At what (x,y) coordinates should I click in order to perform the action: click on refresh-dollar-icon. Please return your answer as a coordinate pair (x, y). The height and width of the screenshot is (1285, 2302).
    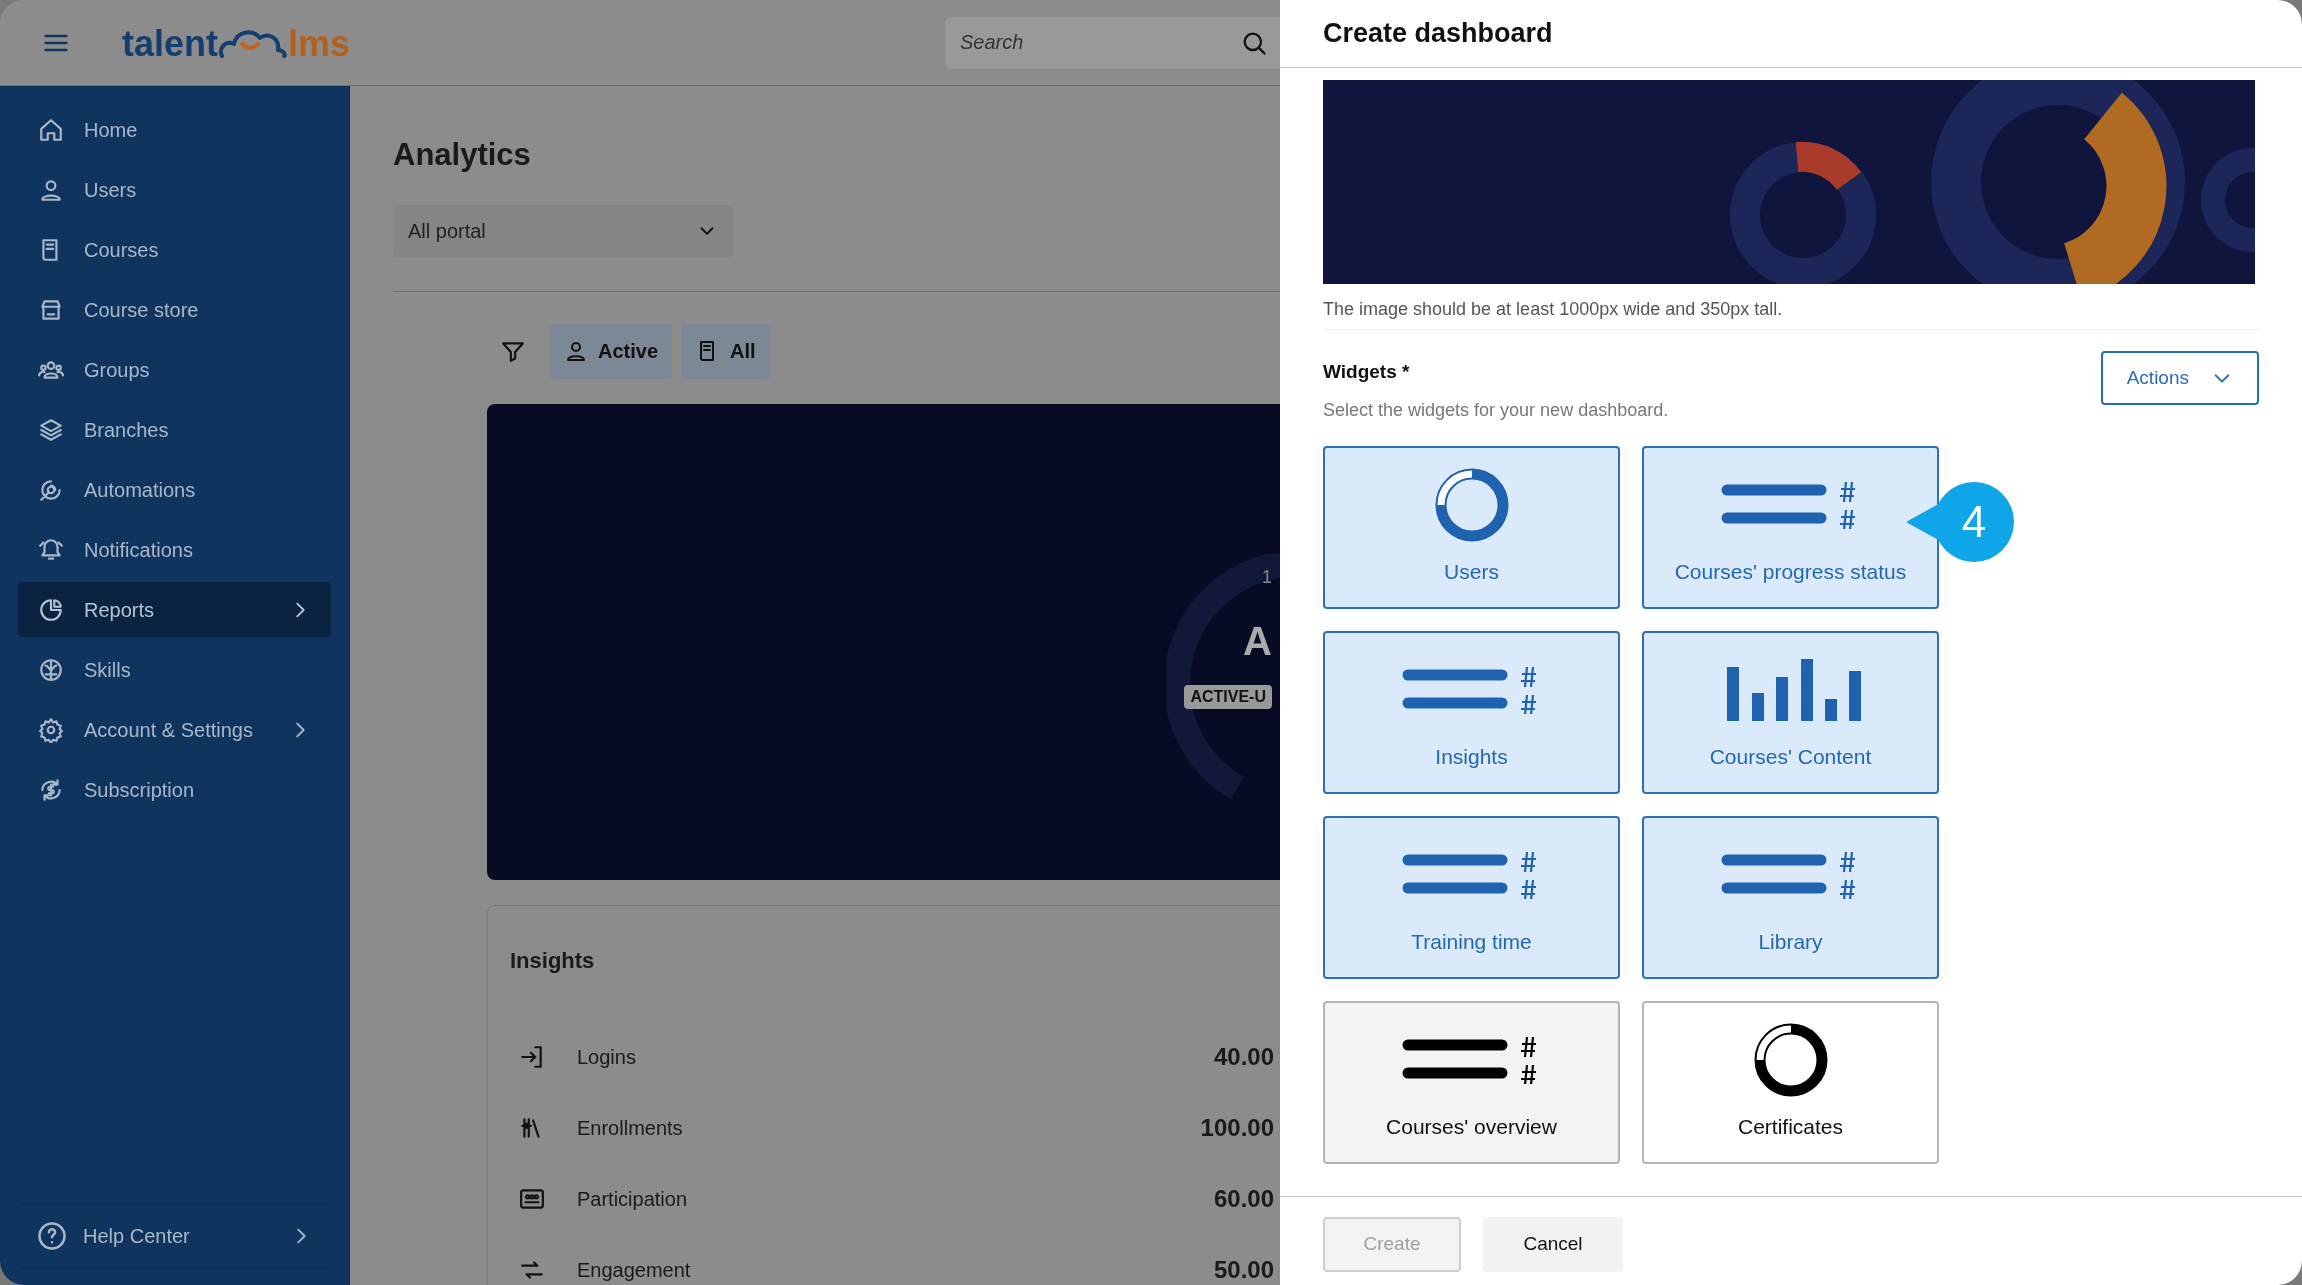
    Looking at the image, I should click on (51, 789).